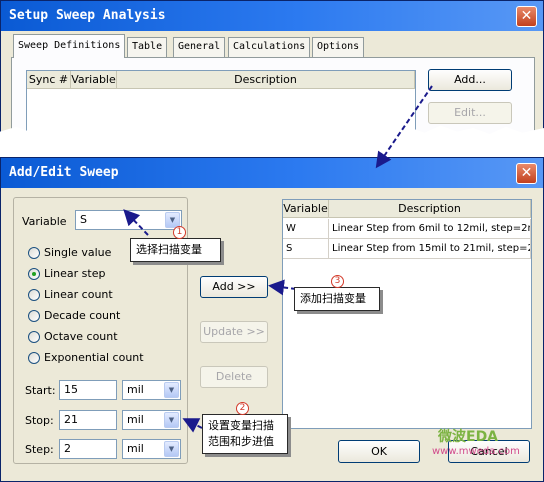  I want to click on watermark-logo-text: 微波EDA, so click(468, 437).